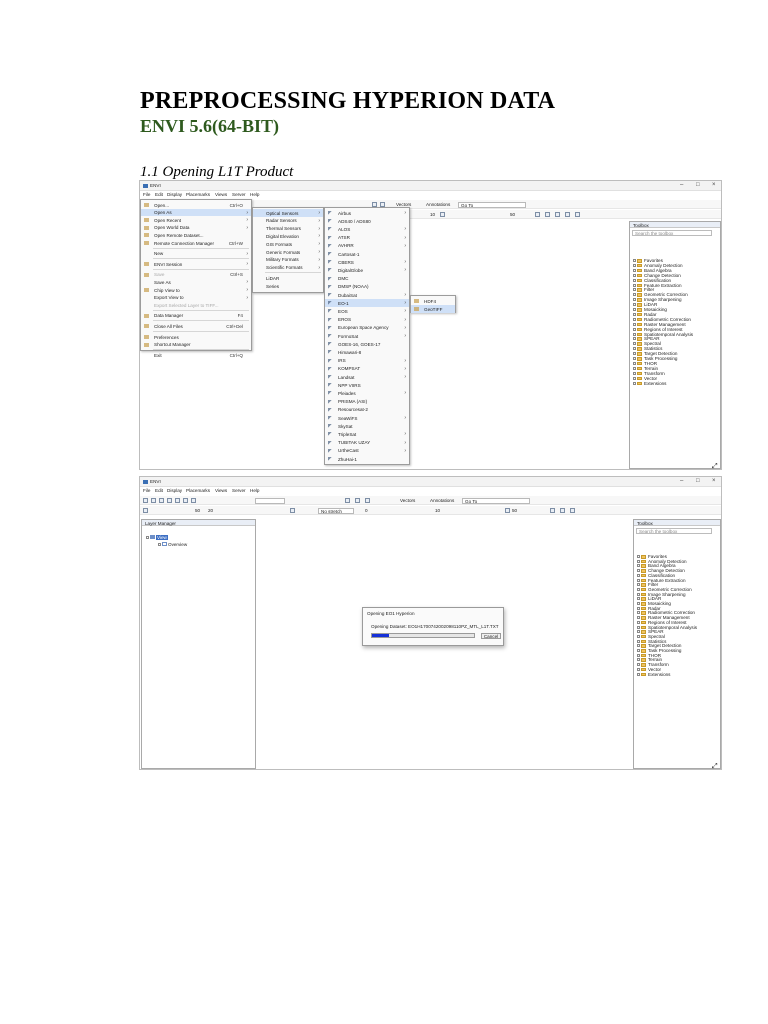 This screenshot has height=1024, width=768. I want to click on maximize-icon: □, so click(698, 481).